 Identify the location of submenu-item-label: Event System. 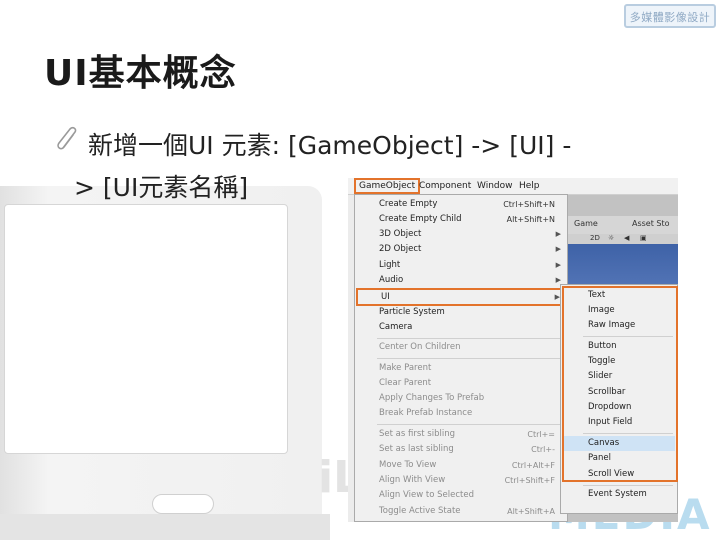
(617, 494).